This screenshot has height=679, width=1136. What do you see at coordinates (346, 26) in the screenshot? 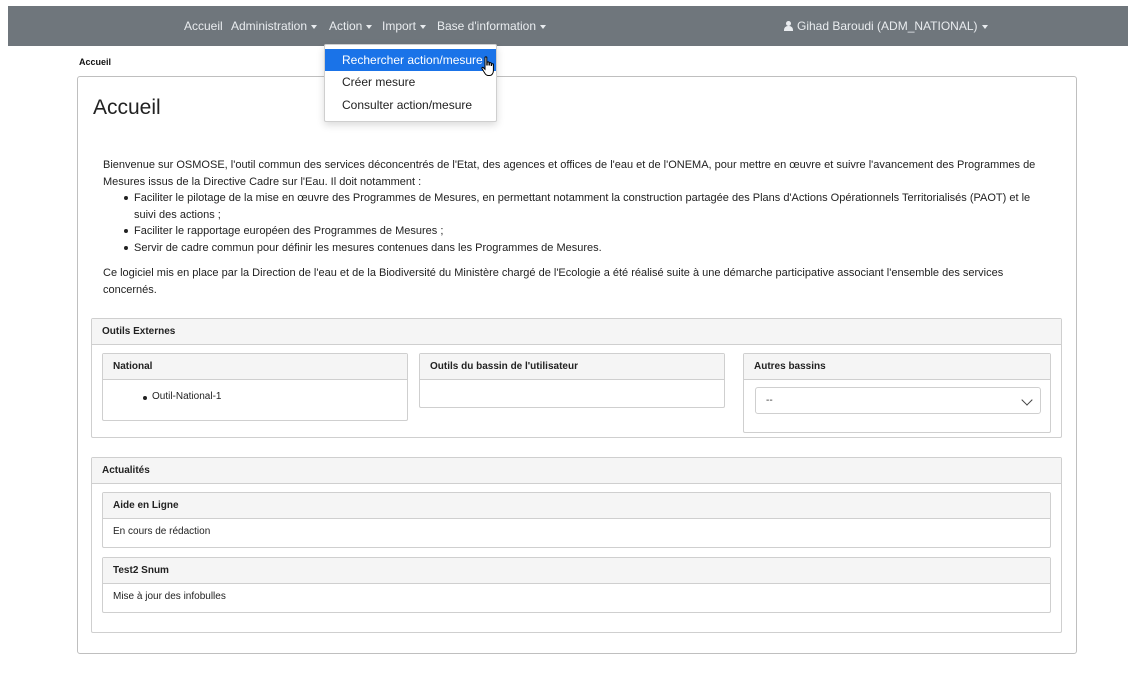
I see `nav-action-label: Action` at bounding box center [346, 26].